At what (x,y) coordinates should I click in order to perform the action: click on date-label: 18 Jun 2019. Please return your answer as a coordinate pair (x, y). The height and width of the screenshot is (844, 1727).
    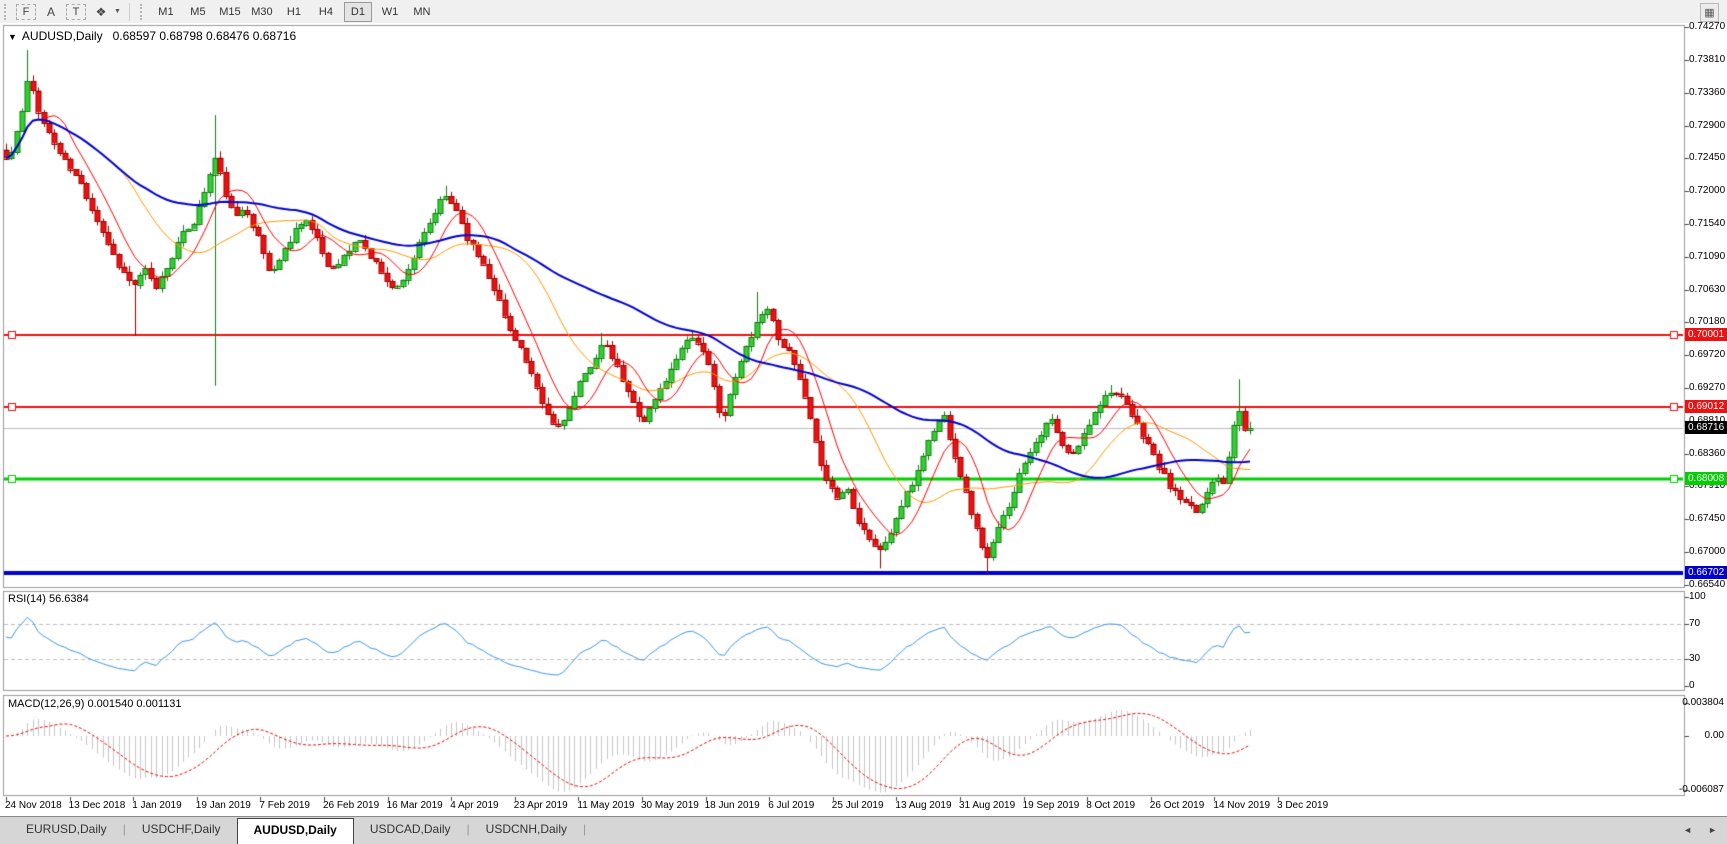
    Looking at the image, I should click on (732, 805).